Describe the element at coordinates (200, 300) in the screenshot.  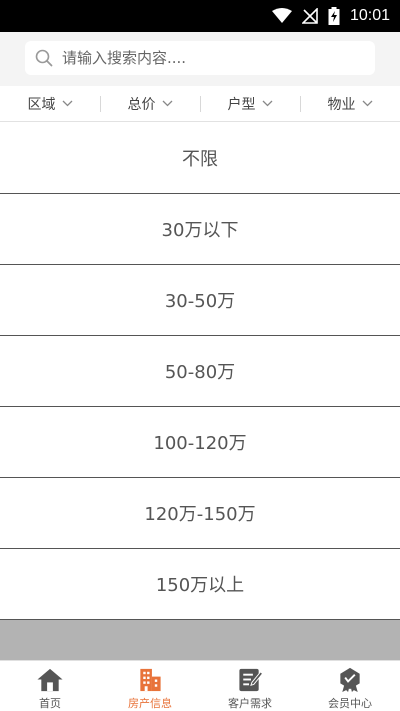
I see `price-option-30-50: 30-50万` at that location.